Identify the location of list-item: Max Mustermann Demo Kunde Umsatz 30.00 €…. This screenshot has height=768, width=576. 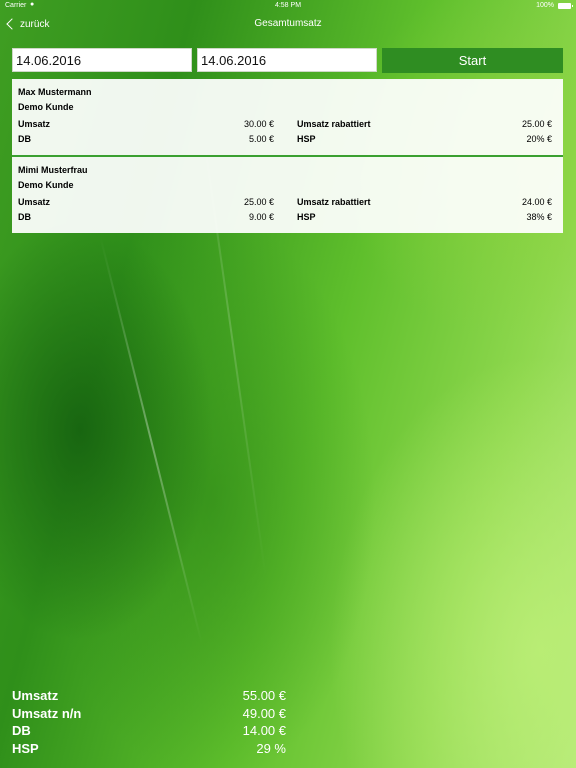
(287, 117).